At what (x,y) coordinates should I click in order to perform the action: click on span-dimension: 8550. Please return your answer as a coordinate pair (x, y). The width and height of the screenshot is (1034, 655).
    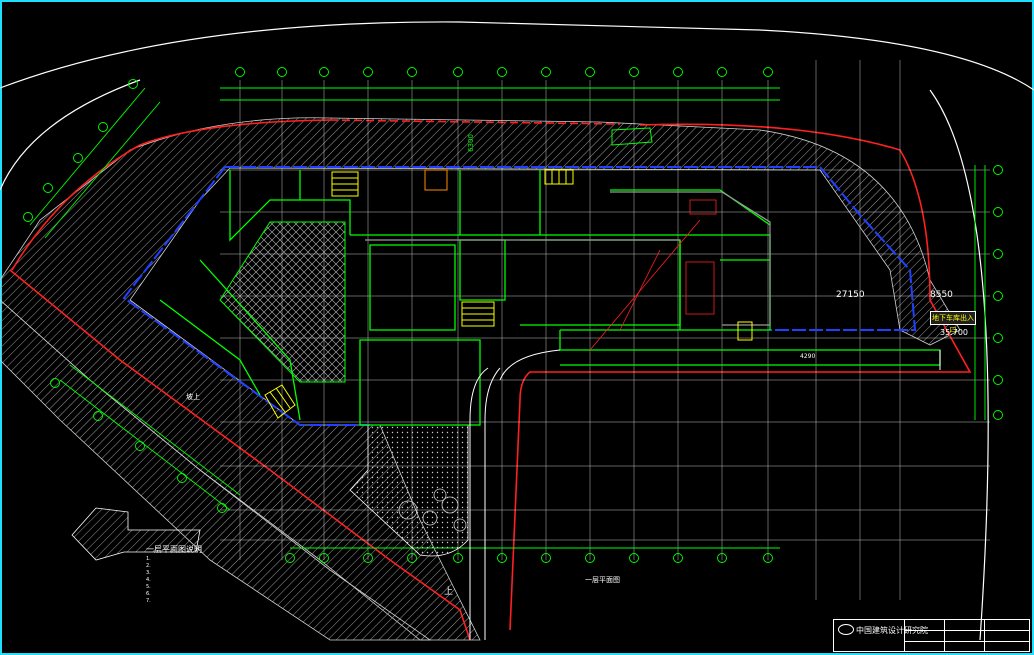
    Looking at the image, I should click on (941, 295).